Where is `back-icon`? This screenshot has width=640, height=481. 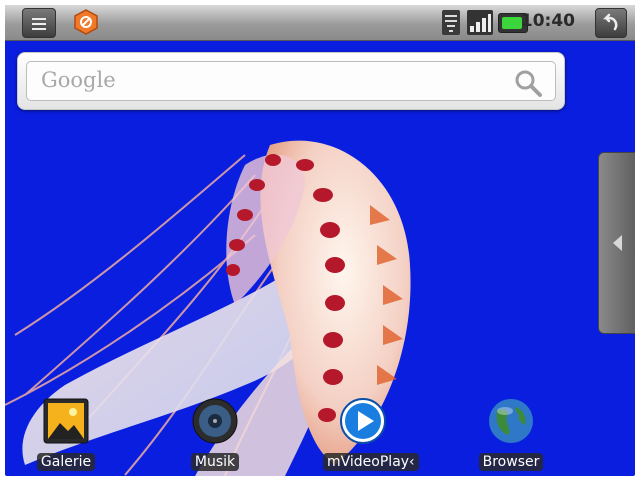
back-icon is located at coordinates (611, 23).